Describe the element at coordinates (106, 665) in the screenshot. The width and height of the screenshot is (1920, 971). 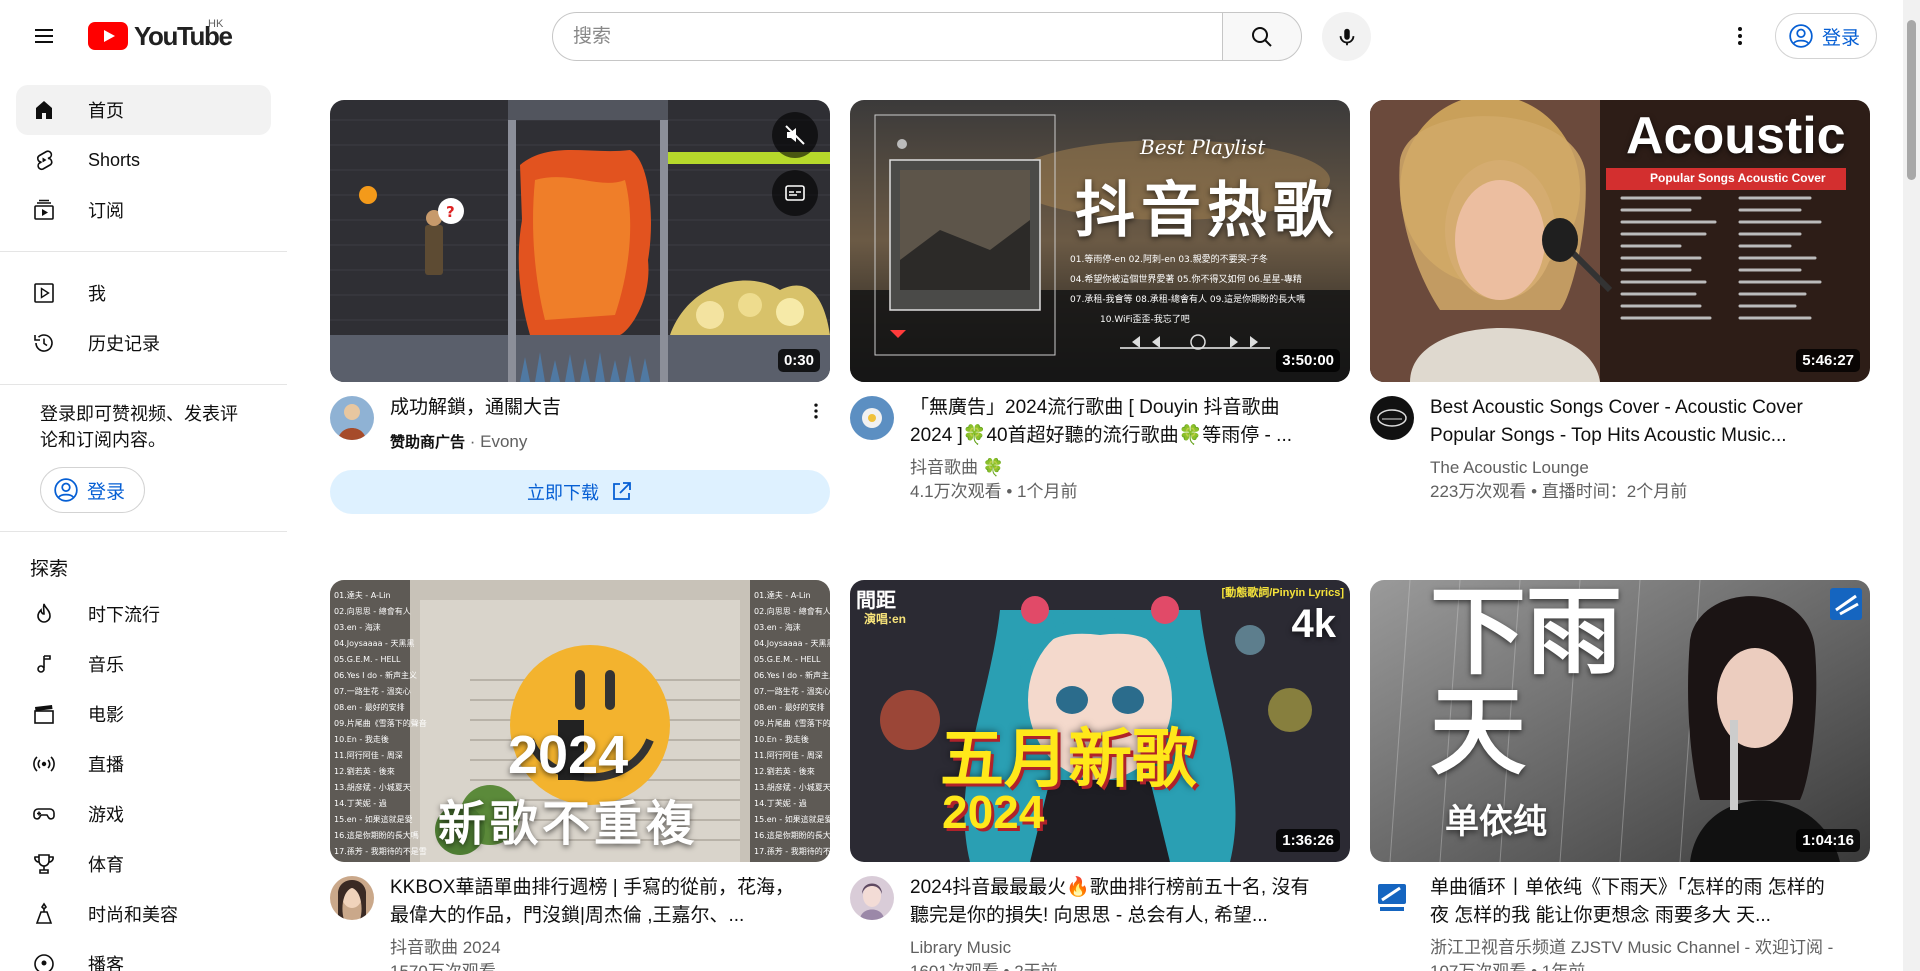
I see `sidebar-item-label: 音乐` at that location.